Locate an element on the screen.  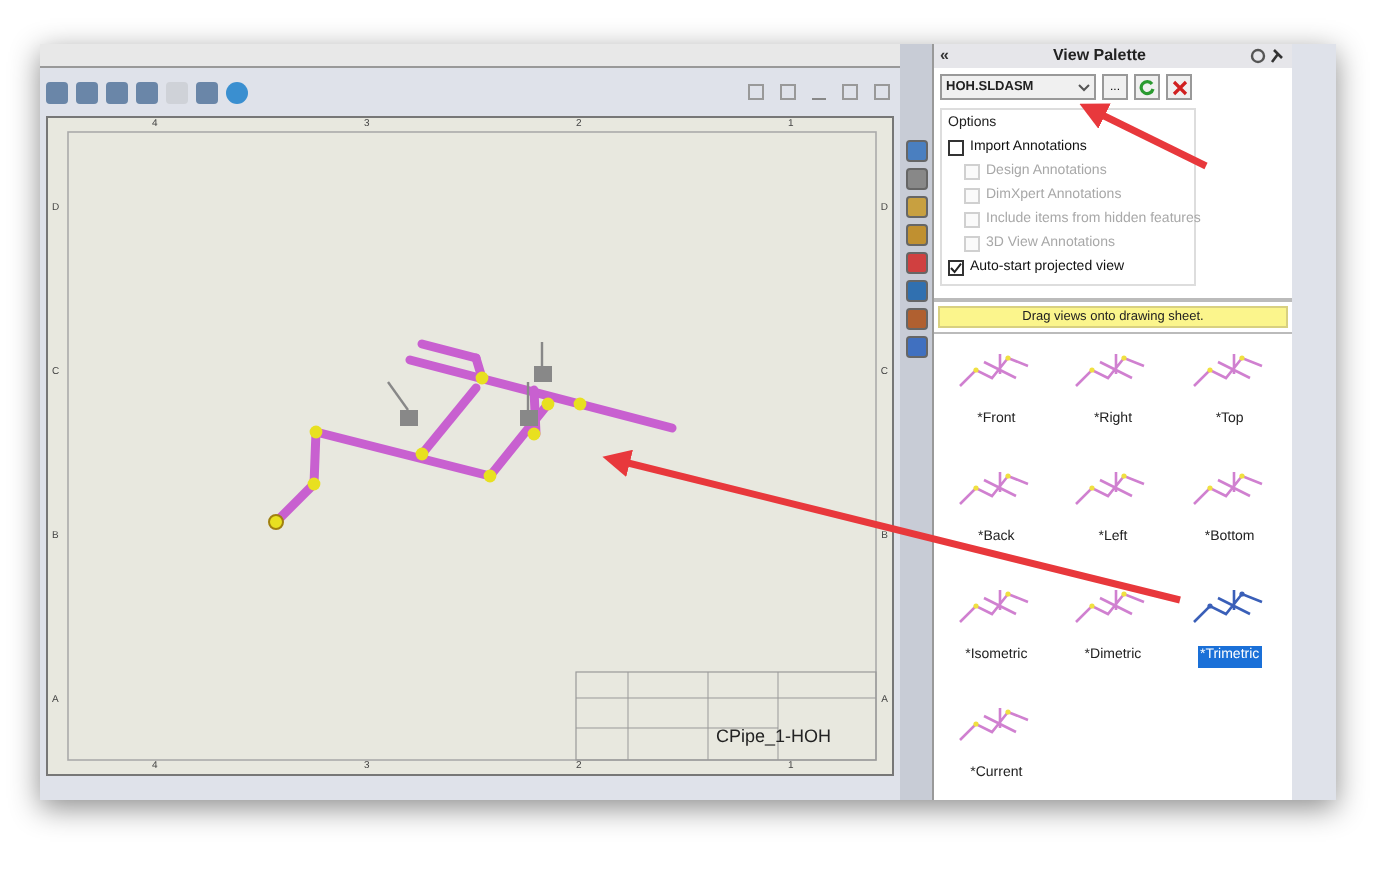
collapse-button: « is located at coordinates (944, 56).